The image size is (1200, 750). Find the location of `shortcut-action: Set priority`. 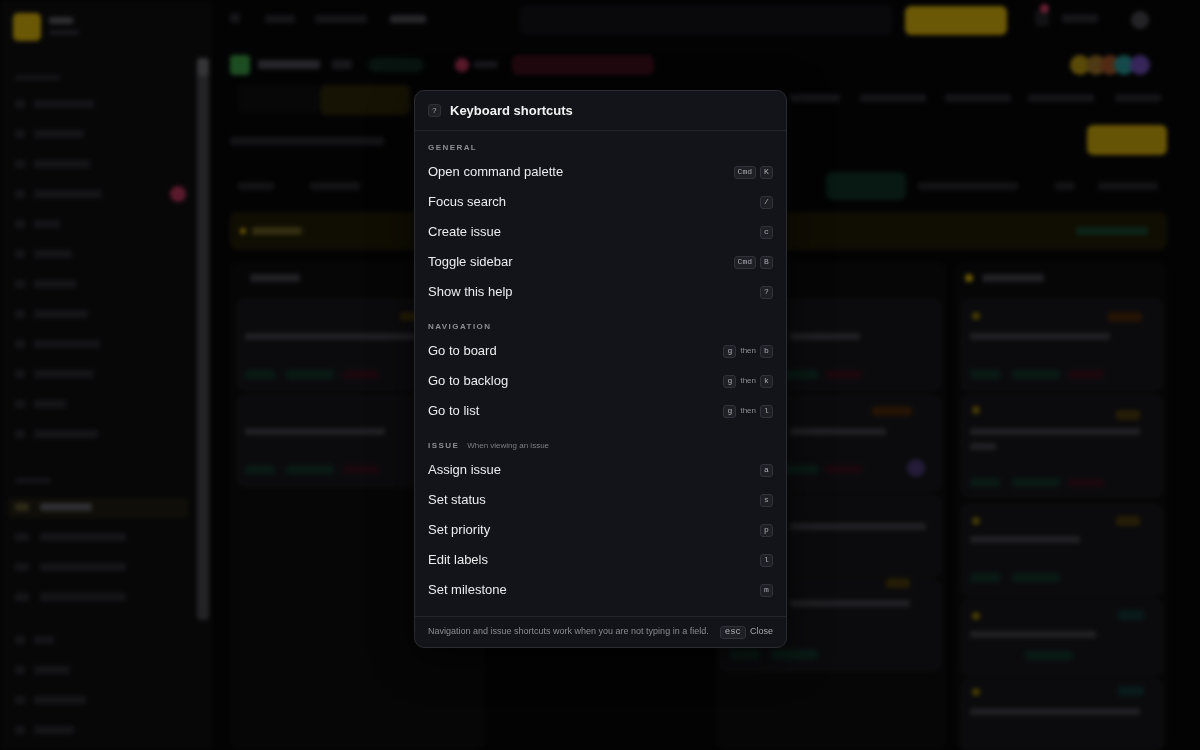

shortcut-action: Set priority is located at coordinates (459, 530).